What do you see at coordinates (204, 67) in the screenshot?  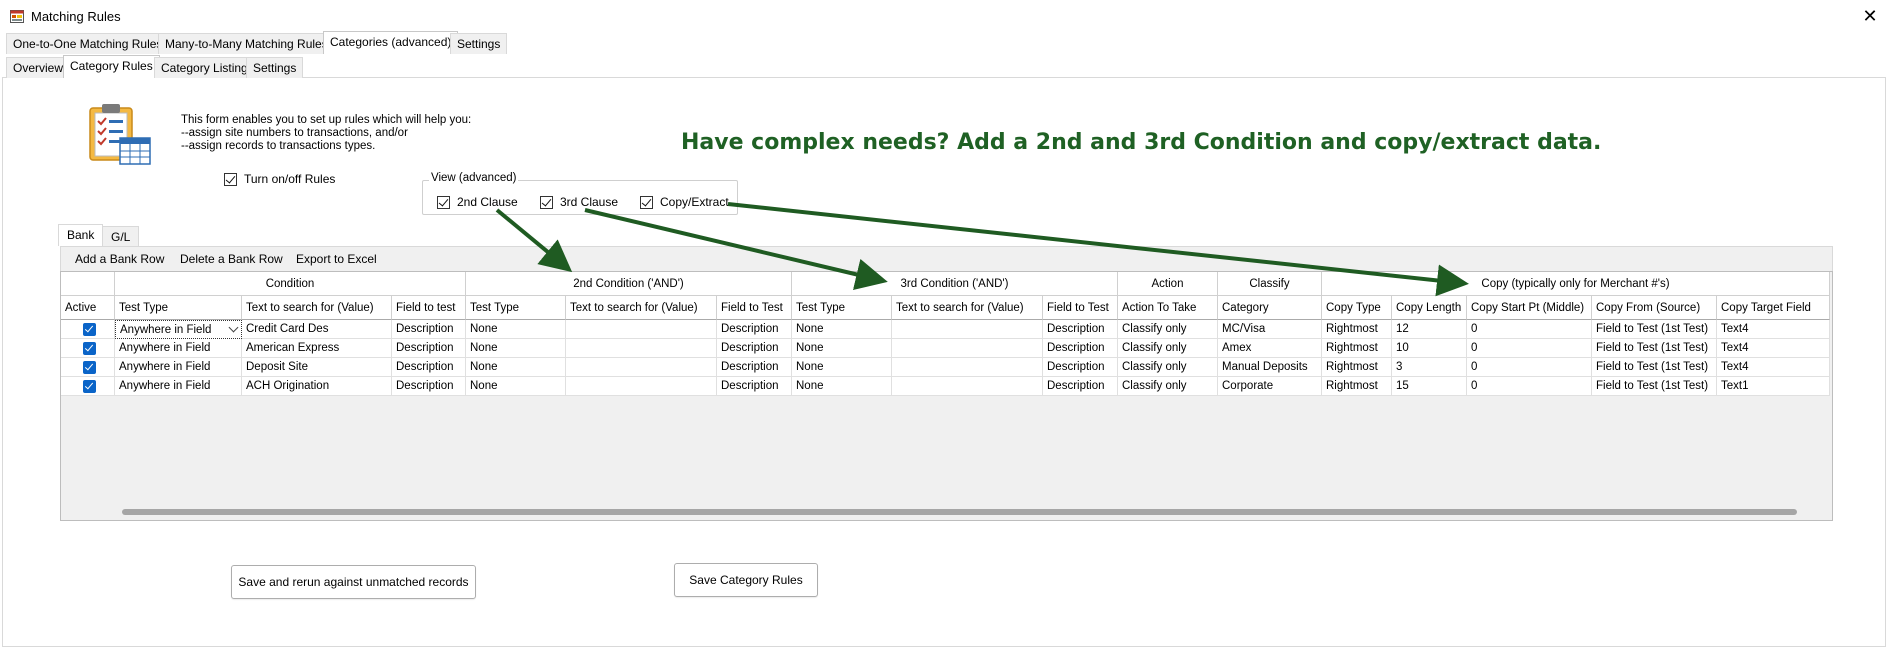 I see `tab-category-listing: Category Listing` at bounding box center [204, 67].